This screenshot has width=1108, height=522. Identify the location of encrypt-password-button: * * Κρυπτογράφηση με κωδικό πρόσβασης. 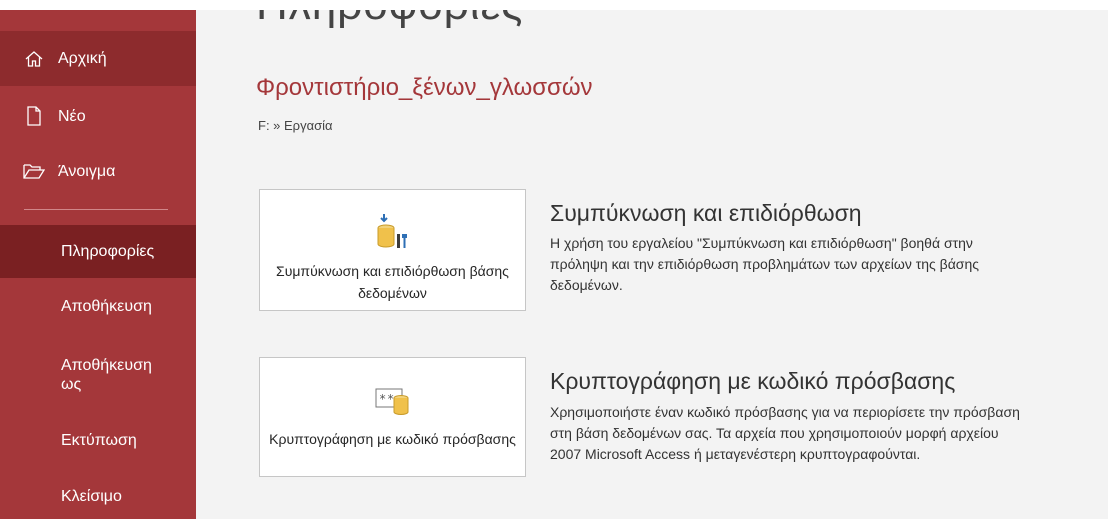
(392, 417).